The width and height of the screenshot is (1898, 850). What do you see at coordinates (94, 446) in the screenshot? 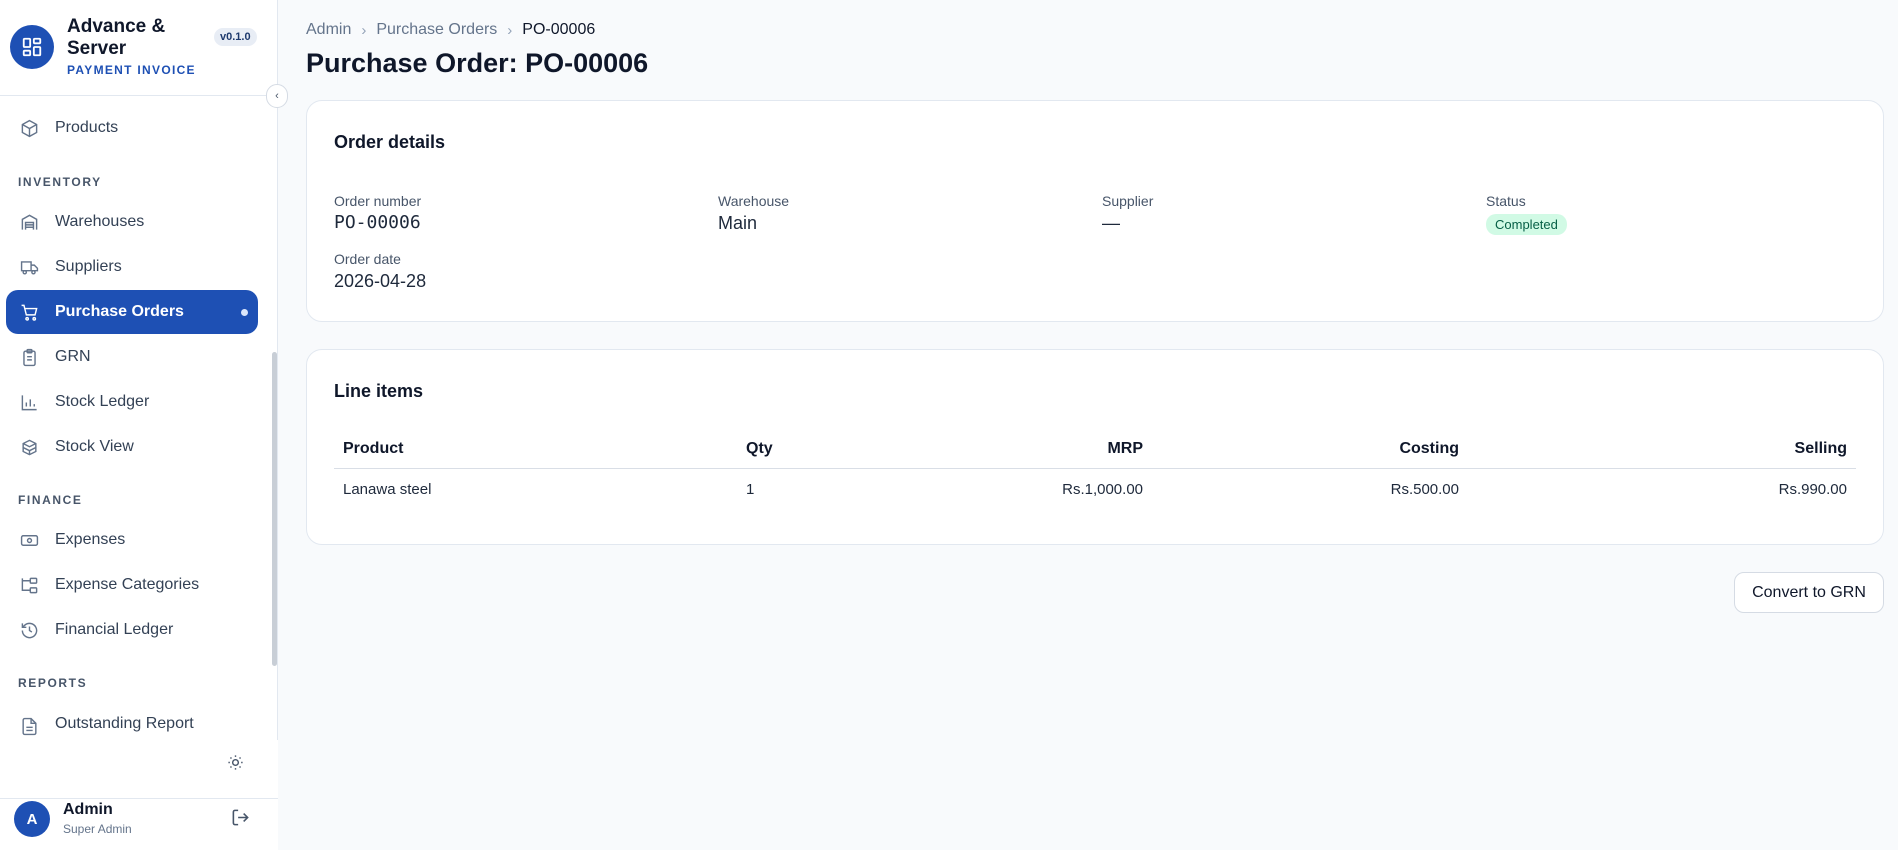
I see `sidebar-item-label: Stock View` at bounding box center [94, 446].